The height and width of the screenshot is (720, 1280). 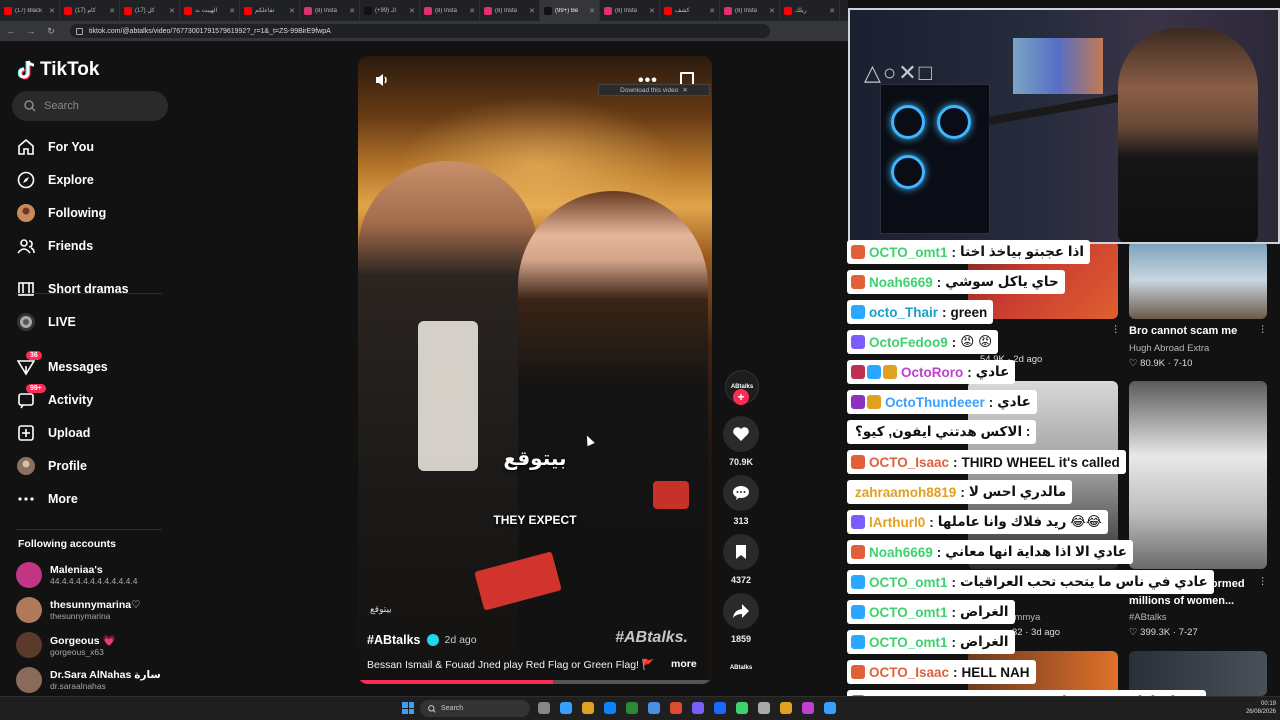 I want to click on browser-tab: (17) Black ✕, so click(x=30, y=10).